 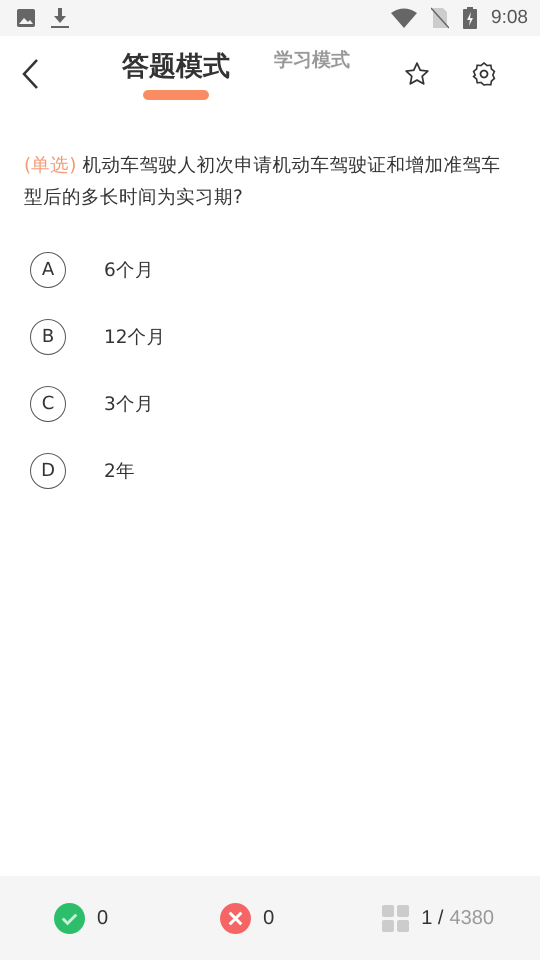 What do you see at coordinates (69, 918) in the screenshot?
I see `check-icon` at bounding box center [69, 918].